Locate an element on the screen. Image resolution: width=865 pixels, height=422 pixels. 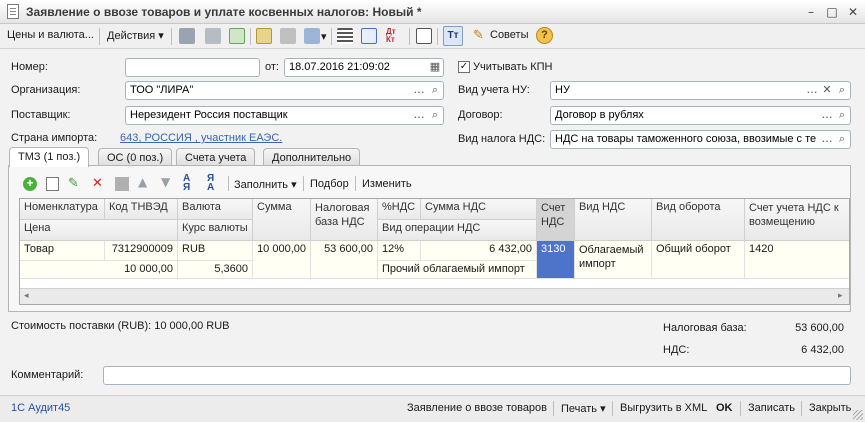
export-xml-button: Выгрузить в XML is located at coordinates (663, 408).